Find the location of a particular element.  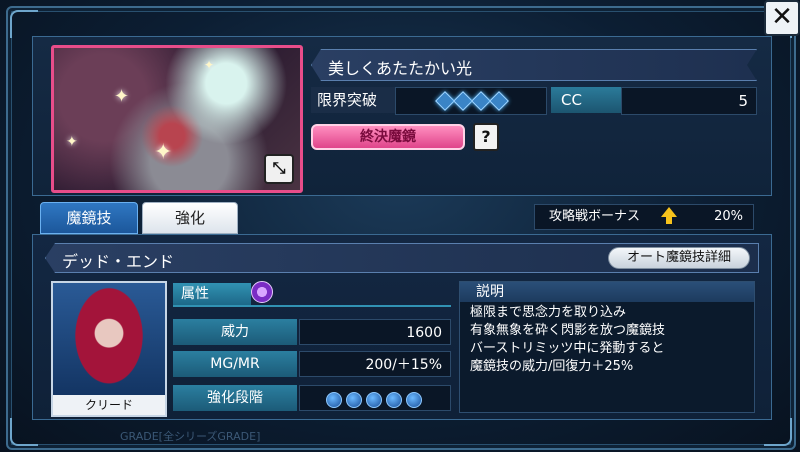

raid-bonus: 攻略戦ボーナス 20% is located at coordinates (644, 217).